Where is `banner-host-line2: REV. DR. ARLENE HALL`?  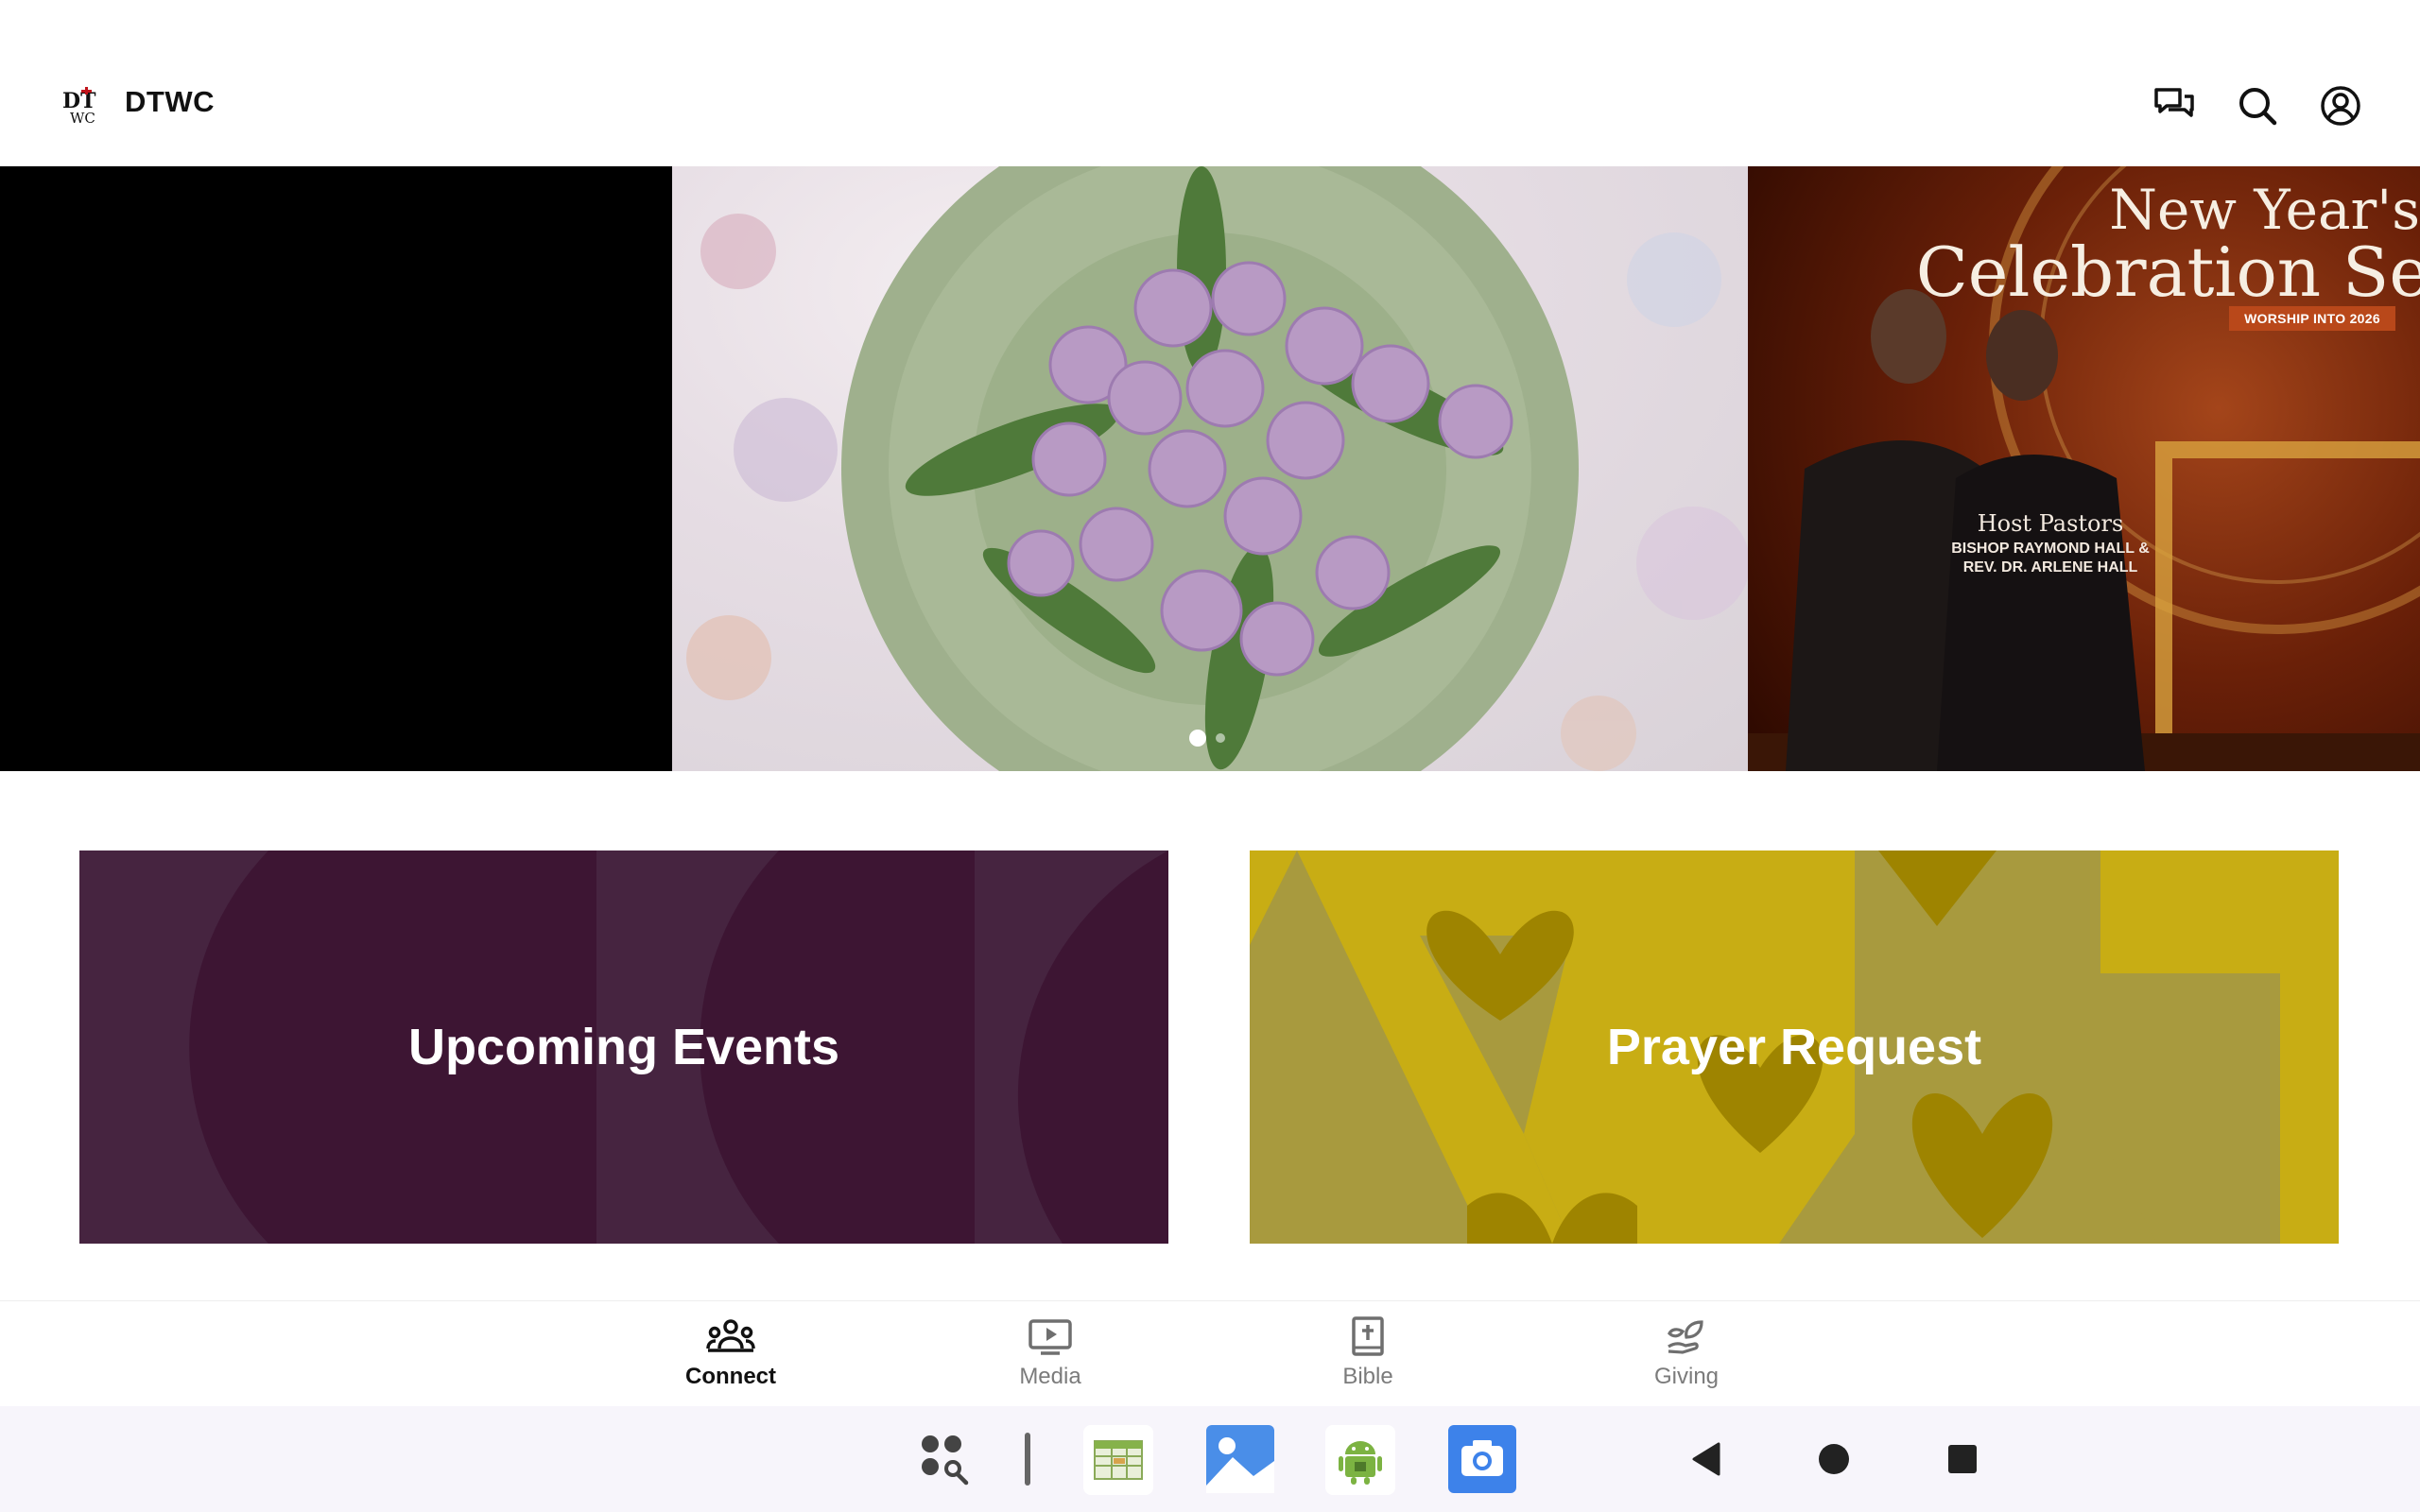
banner-host-line2: REV. DR. ARLENE HALL is located at coordinates (2050, 567).